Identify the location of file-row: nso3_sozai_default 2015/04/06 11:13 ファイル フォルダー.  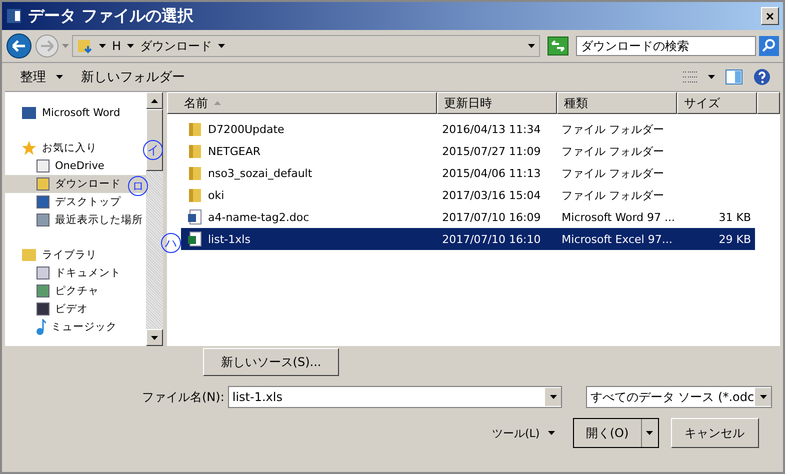
(468, 173).